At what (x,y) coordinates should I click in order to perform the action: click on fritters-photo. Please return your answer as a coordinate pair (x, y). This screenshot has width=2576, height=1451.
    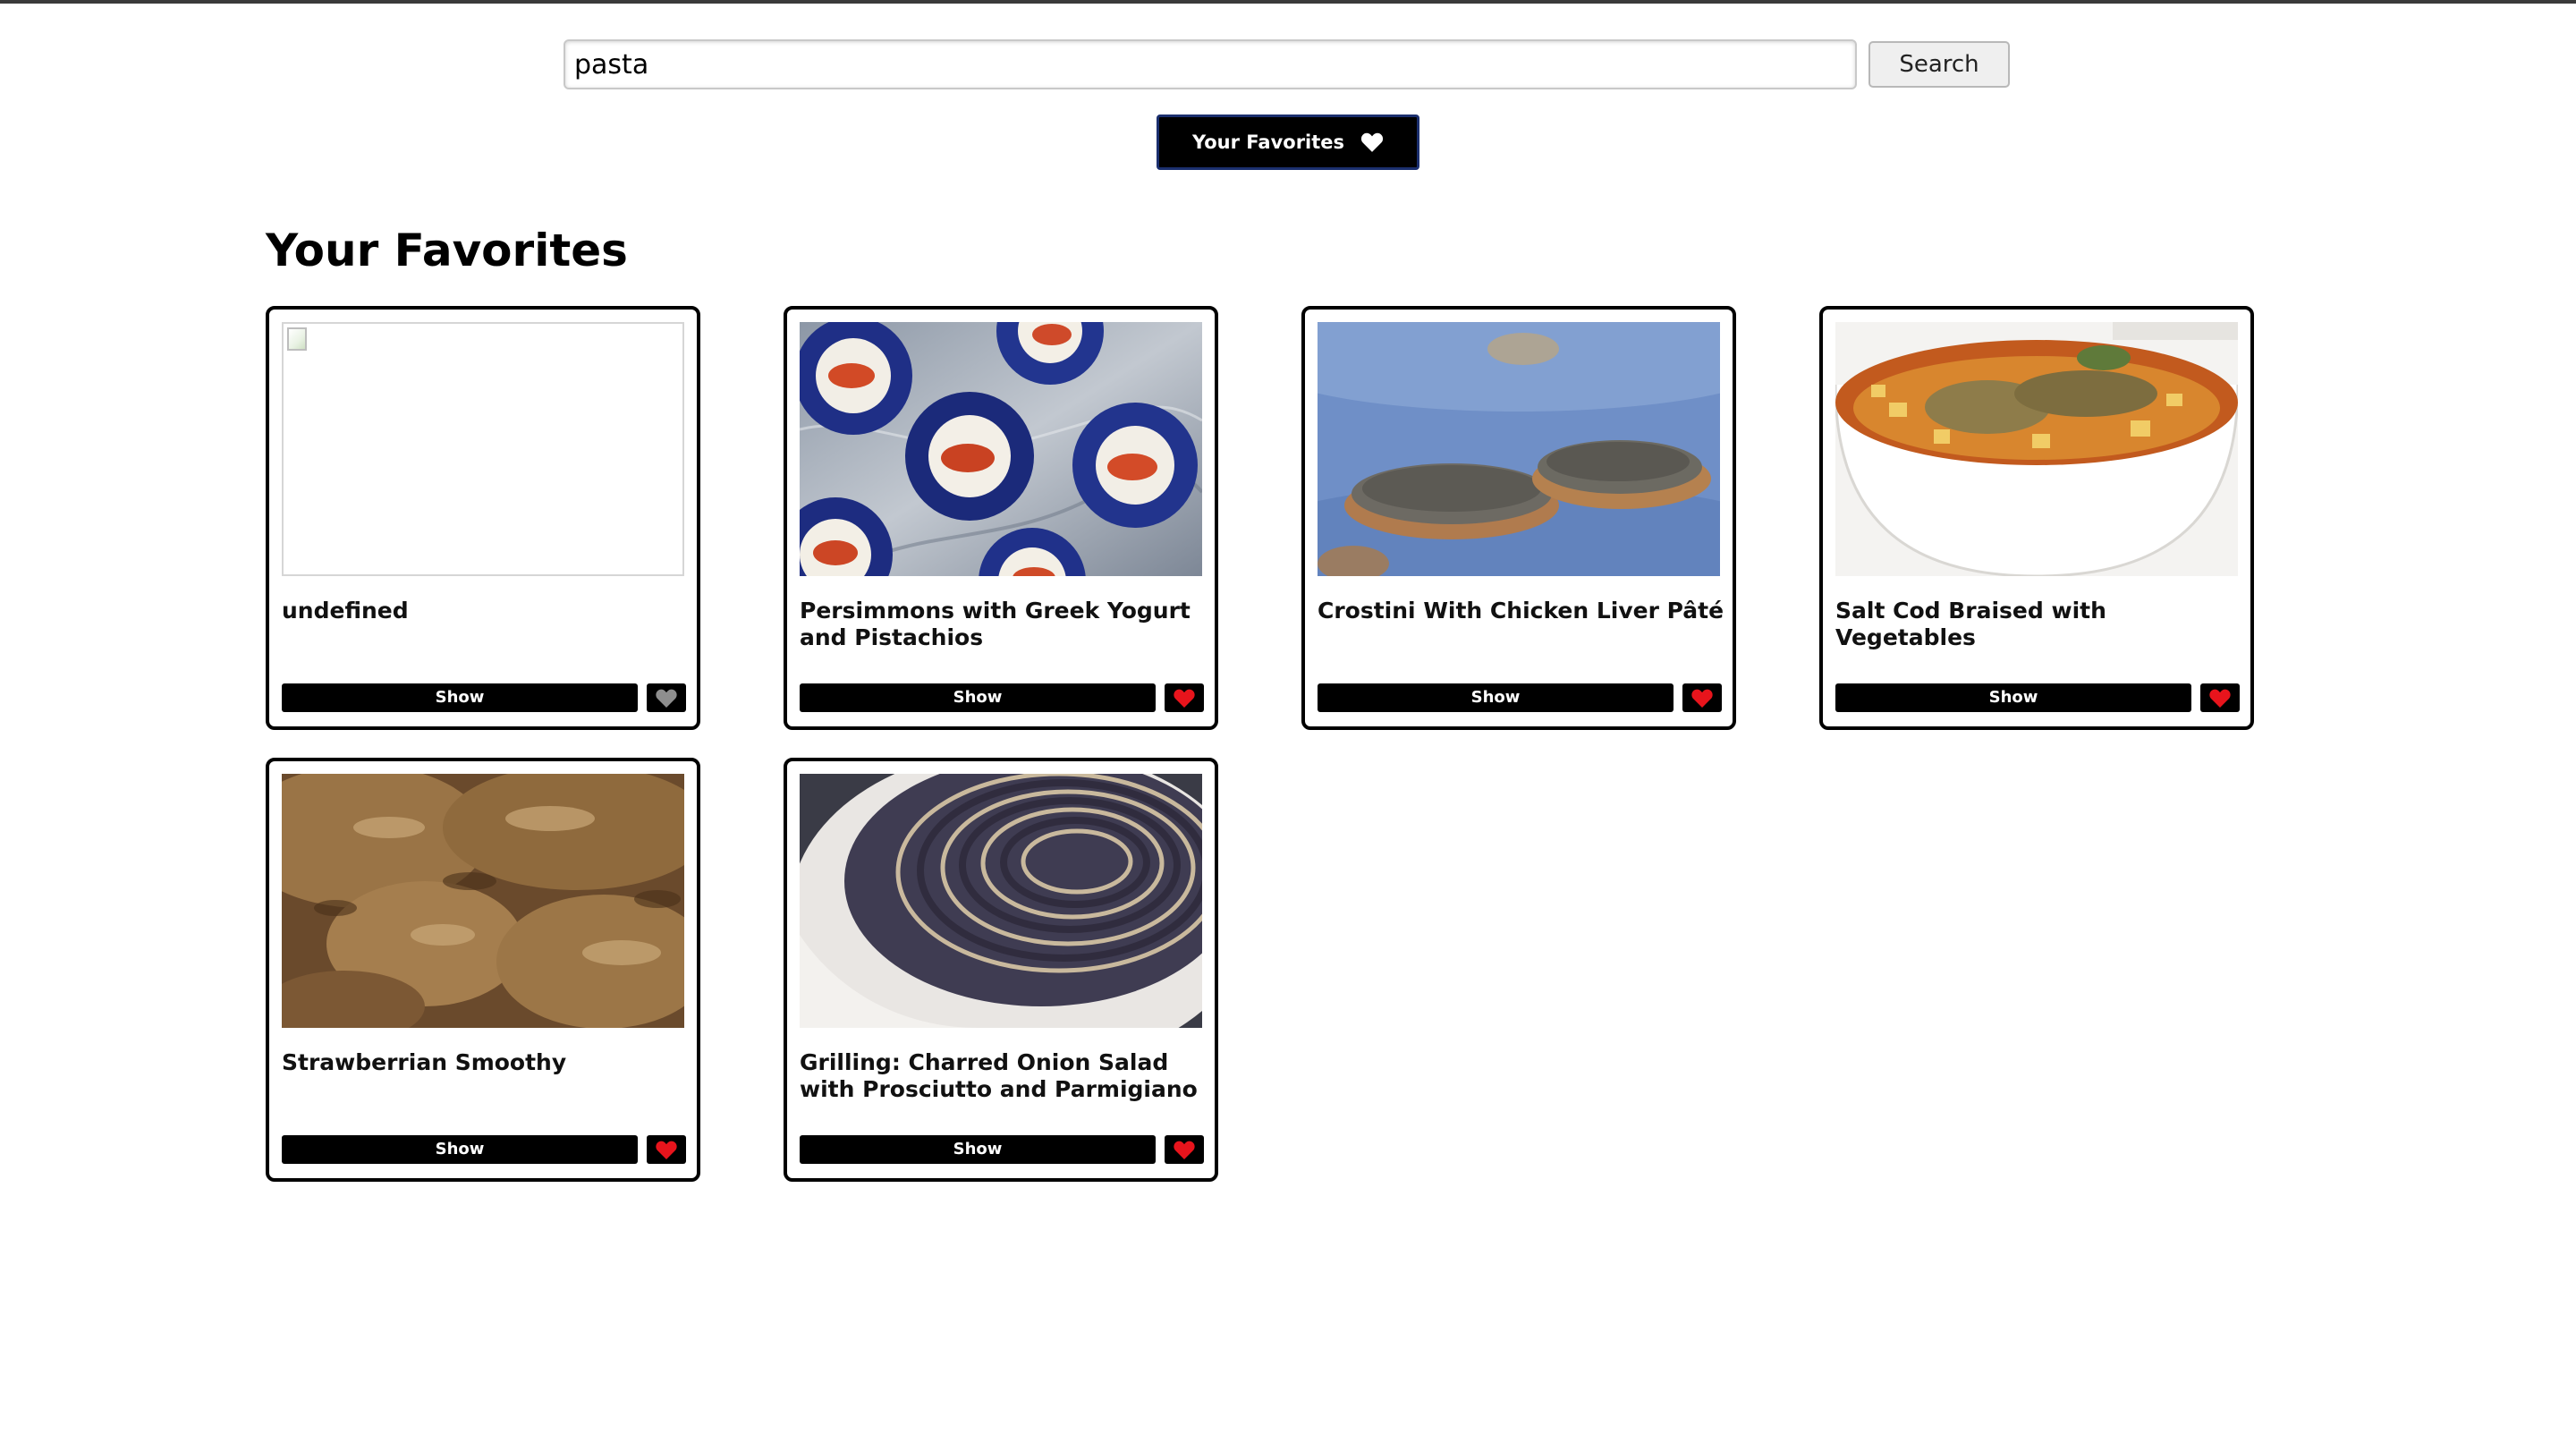
    Looking at the image, I should click on (483, 901).